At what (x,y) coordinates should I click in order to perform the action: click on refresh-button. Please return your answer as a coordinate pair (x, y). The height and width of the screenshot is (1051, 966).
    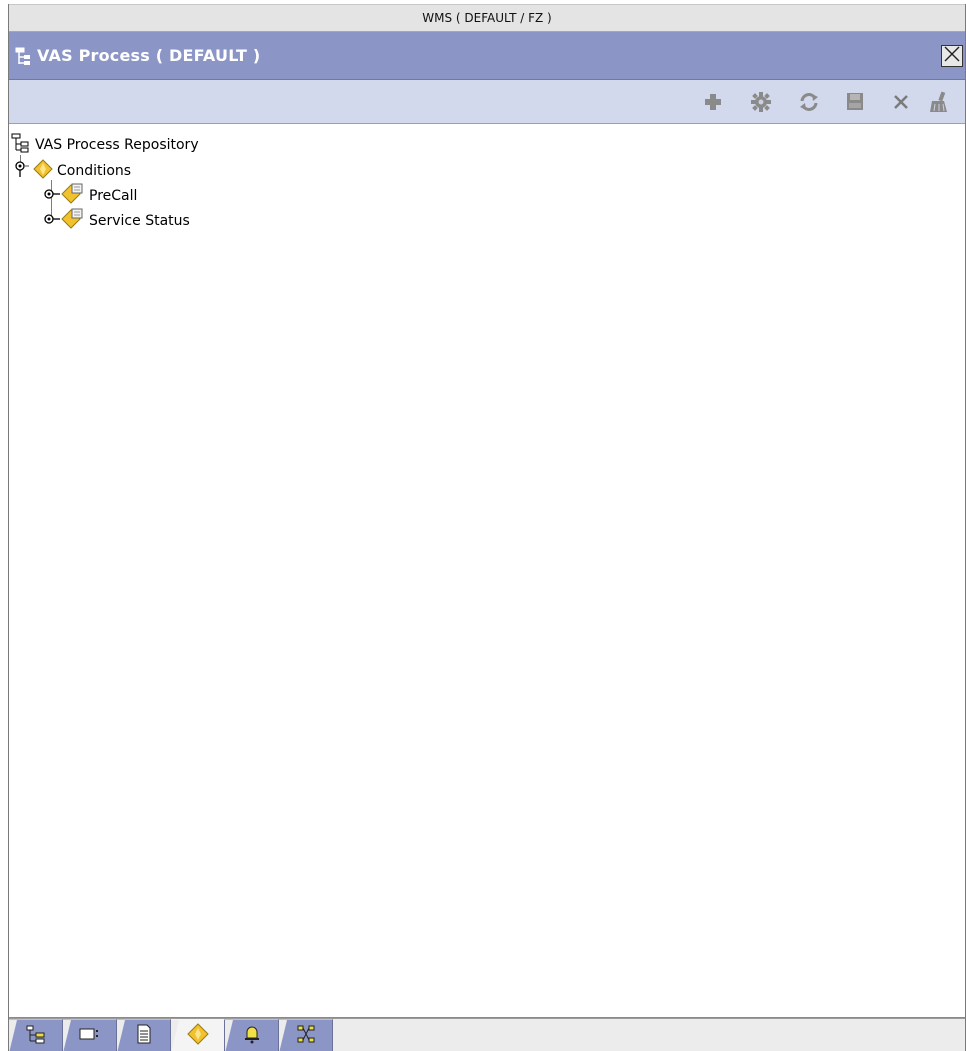
    Looking at the image, I should click on (809, 104).